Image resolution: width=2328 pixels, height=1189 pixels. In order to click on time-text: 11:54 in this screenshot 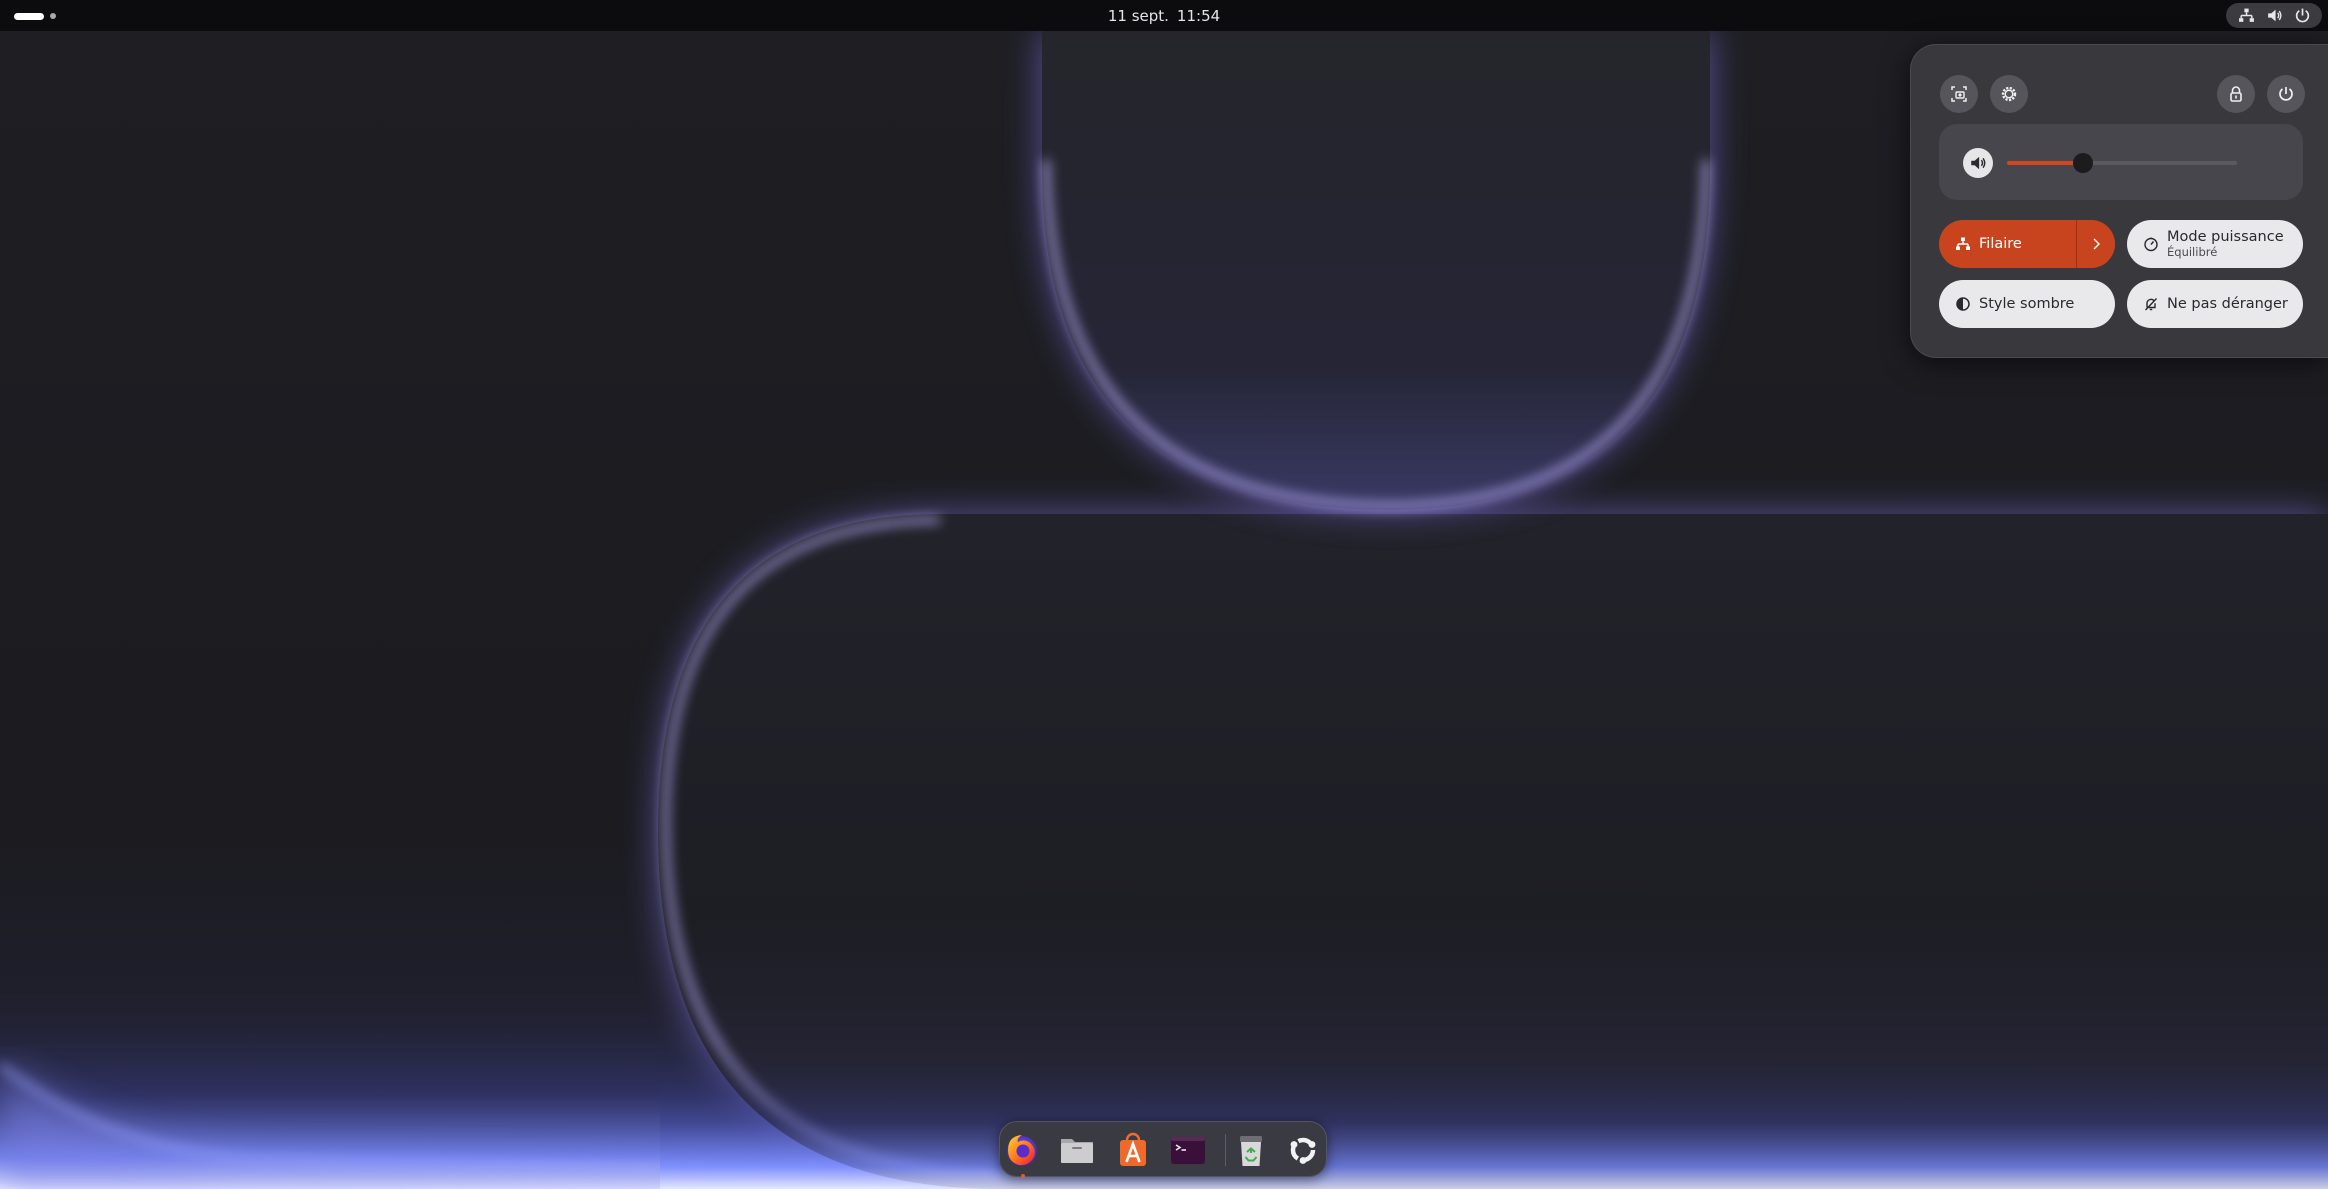, I will do `click(1198, 16)`.